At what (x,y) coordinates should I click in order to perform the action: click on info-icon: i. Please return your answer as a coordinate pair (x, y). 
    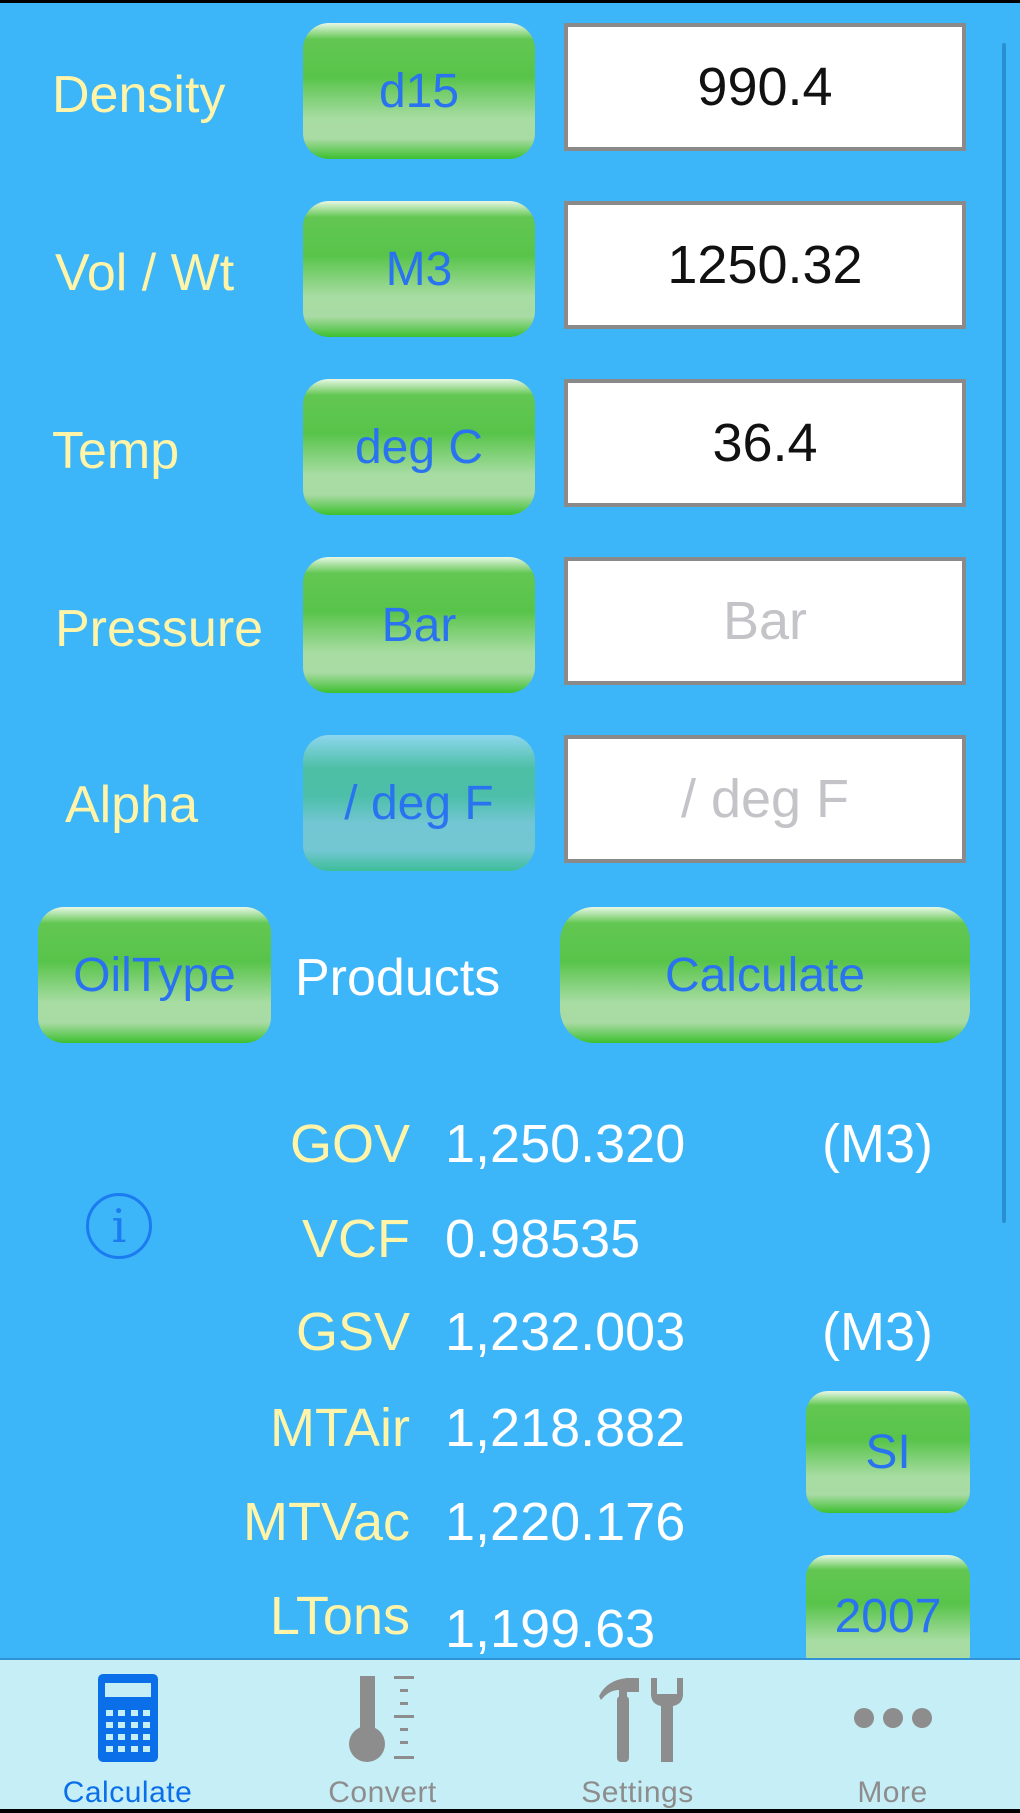
    Looking at the image, I should click on (119, 1226).